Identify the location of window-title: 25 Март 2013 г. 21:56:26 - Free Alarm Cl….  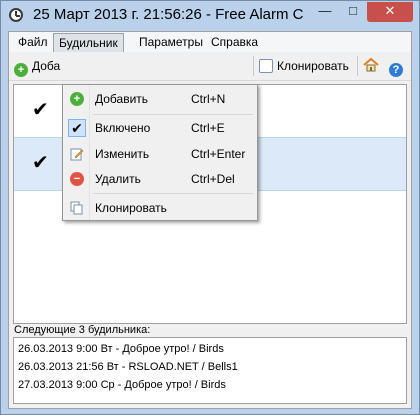
(168, 14).